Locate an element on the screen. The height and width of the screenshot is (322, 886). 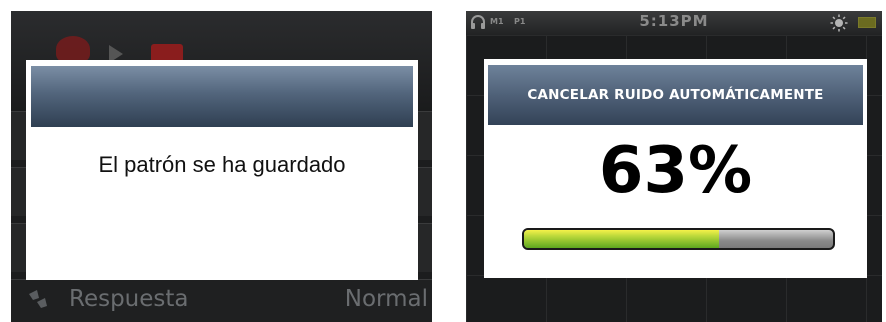
clock: 5:13PM is located at coordinates (674, 21).